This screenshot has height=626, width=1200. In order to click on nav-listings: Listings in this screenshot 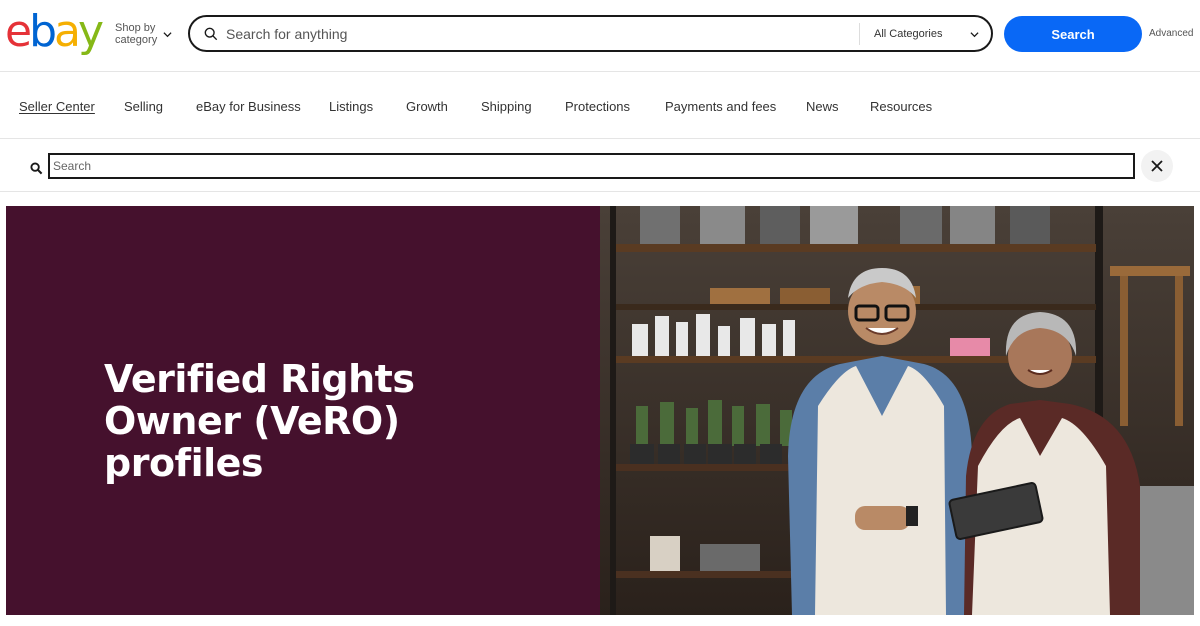, I will do `click(351, 106)`.